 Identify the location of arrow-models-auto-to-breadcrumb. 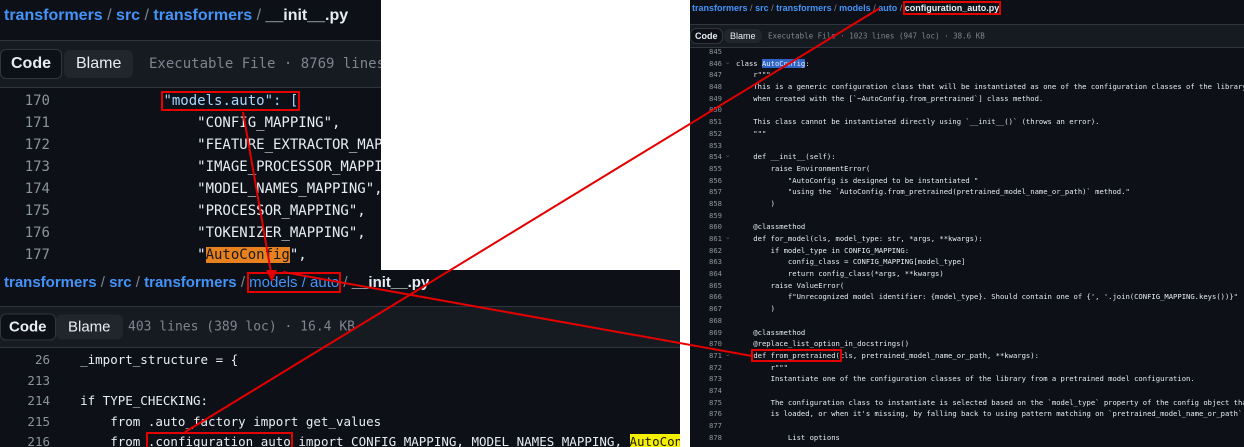
(257, 195).